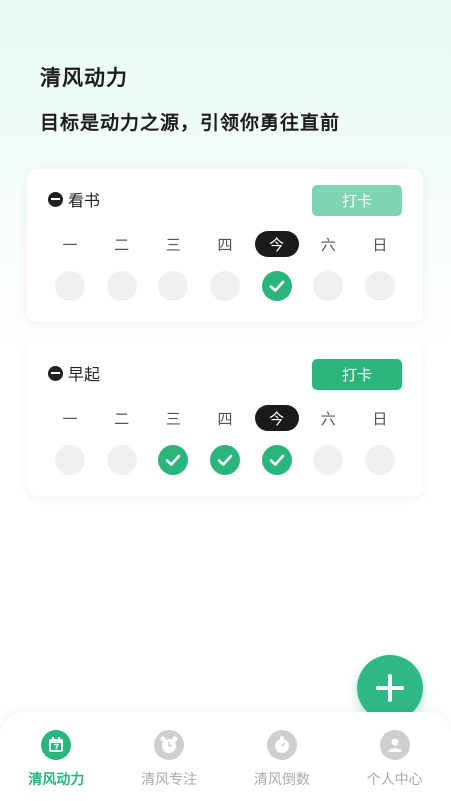 Image resolution: width=451 pixels, height=801 pixels. I want to click on tab-label: 清风倒数, so click(281, 780).